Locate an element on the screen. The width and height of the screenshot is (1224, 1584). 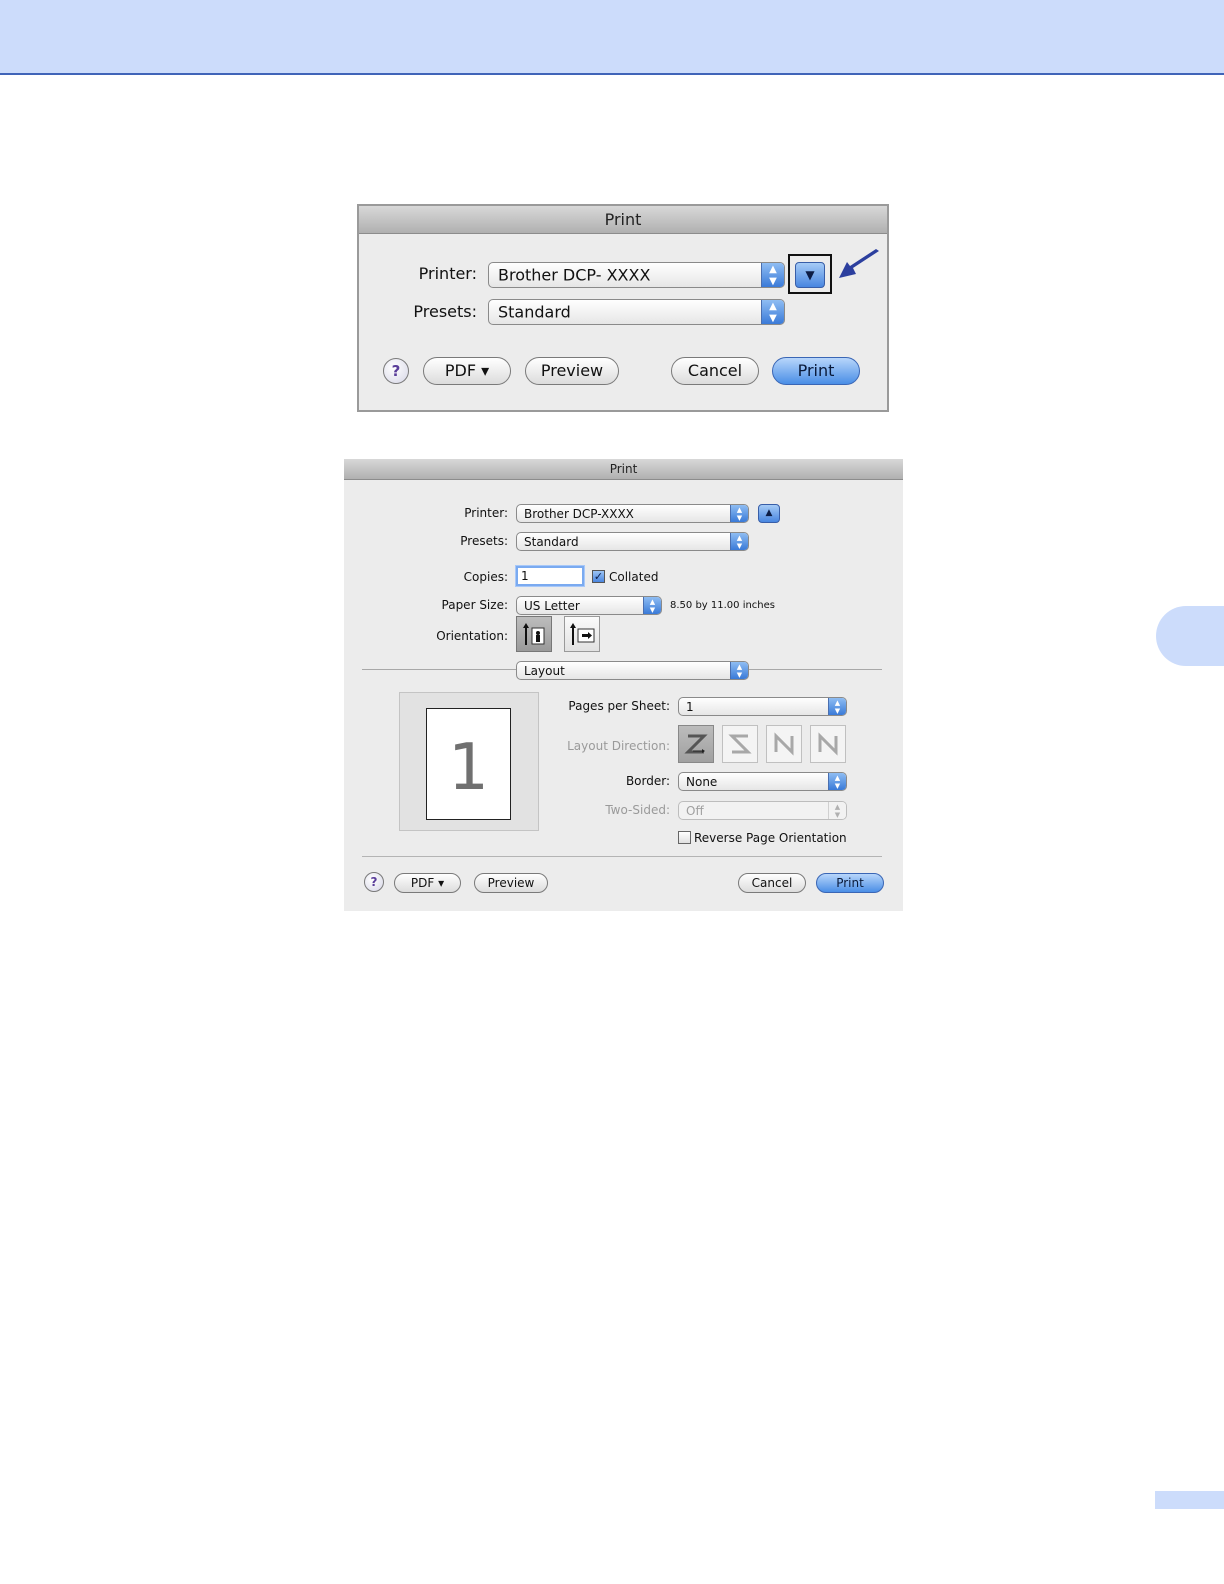
paper-size-popup: US Letter ▲ ▼ is located at coordinates (589, 605).